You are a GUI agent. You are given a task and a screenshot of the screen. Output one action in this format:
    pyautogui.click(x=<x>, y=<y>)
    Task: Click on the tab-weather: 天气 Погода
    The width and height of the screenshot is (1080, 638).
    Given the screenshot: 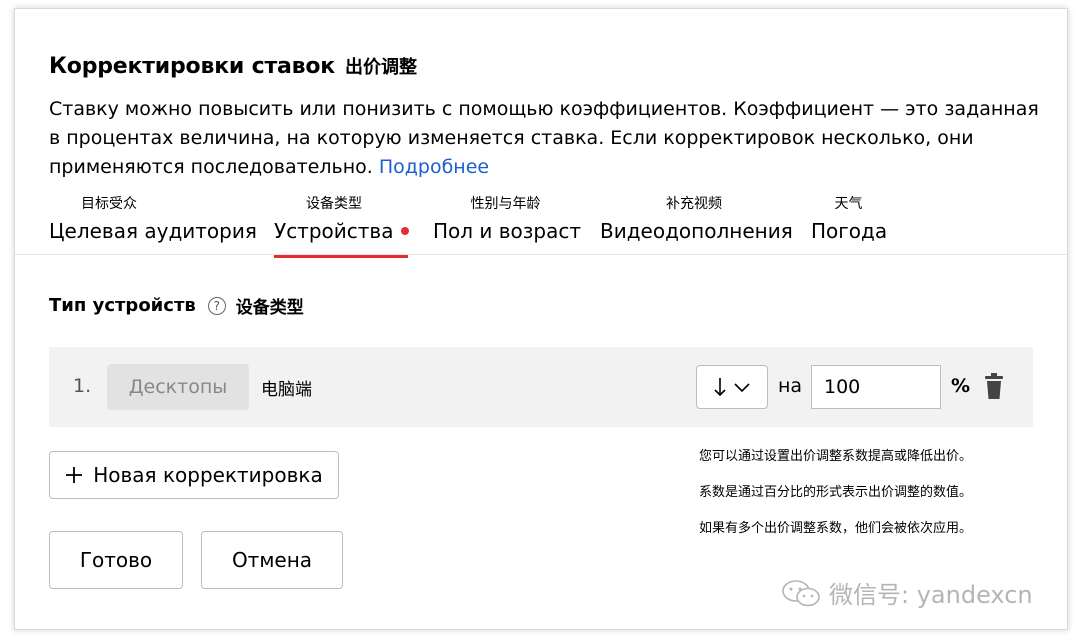 What is the action you would take?
    pyautogui.click(x=849, y=224)
    